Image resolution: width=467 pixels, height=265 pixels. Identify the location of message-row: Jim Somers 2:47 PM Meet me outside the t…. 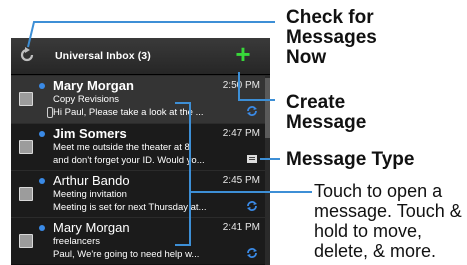
(140, 146).